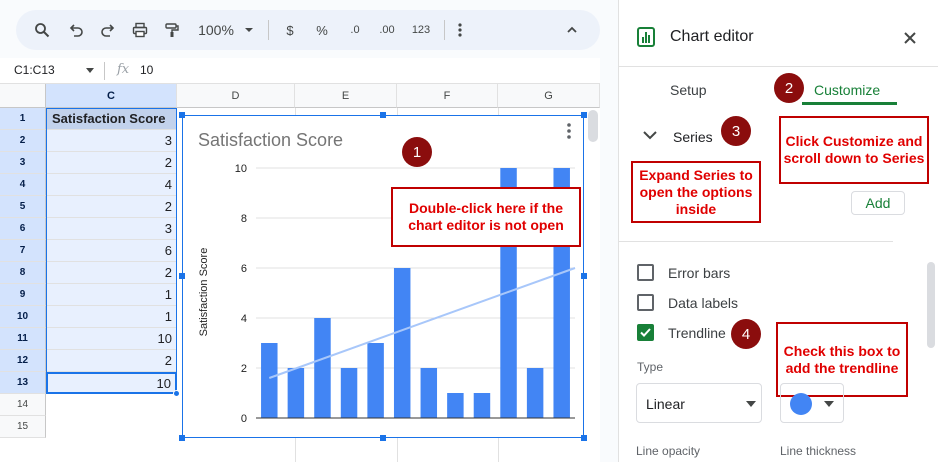 This screenshot has height=462, width=938. I want to click on row-header: 4, so click(23, 185).